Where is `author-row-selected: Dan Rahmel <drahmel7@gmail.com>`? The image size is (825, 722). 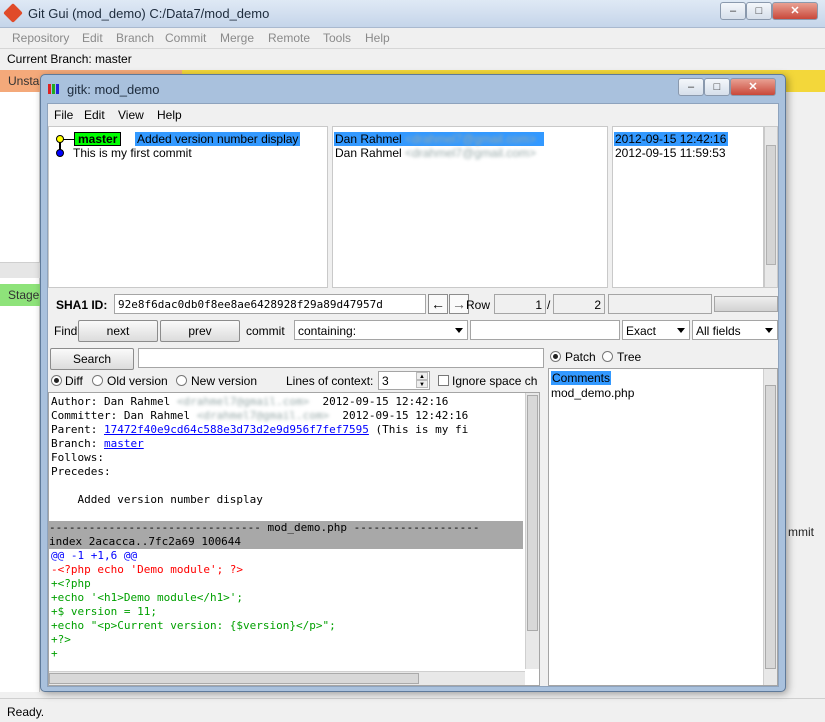 author-row-selected: Dan Rahmel <drahmel7@gmail.com> is located at coordinates (439, 139).